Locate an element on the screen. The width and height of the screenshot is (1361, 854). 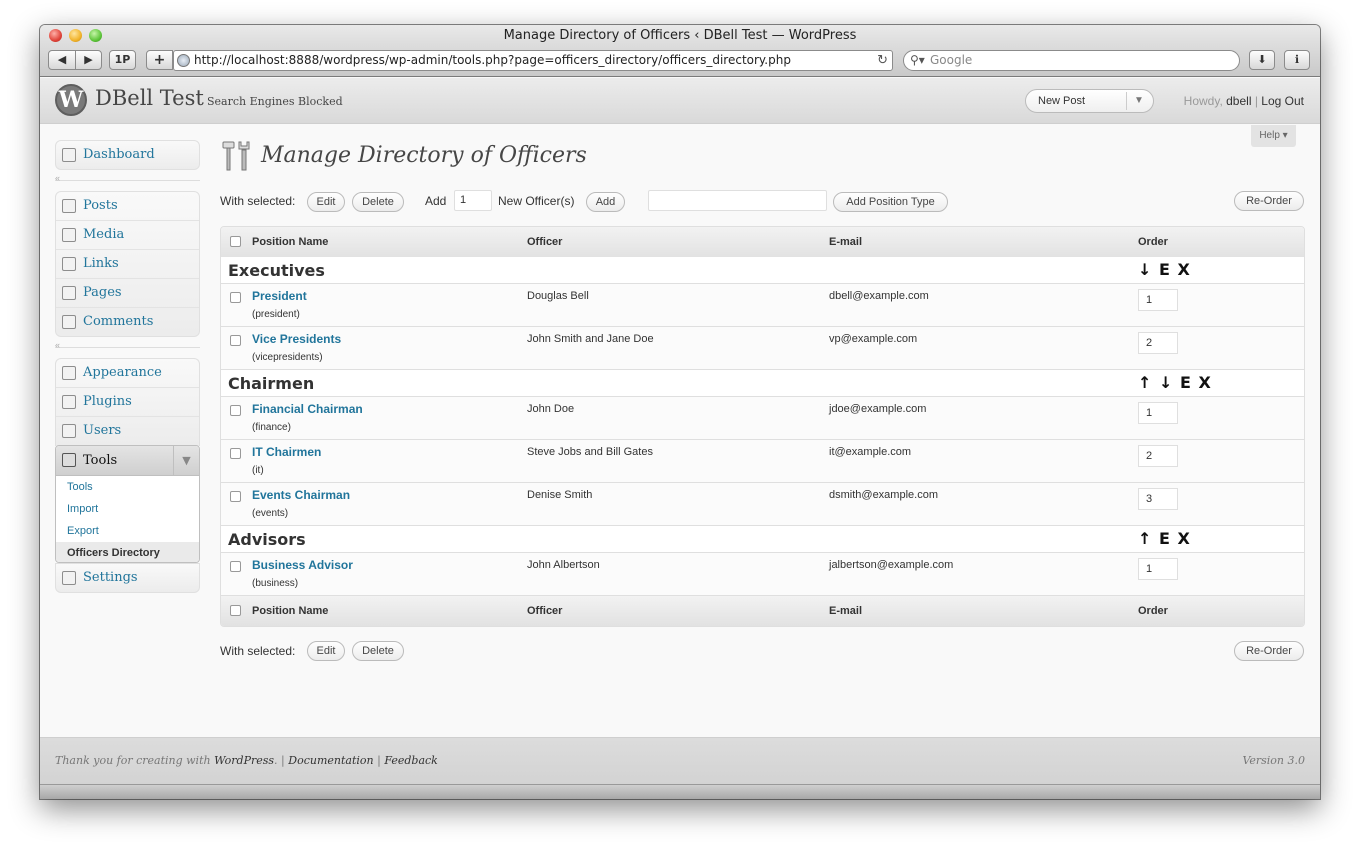
sidebar-item-appearance: Appearance is located at coordinates (127, 373).